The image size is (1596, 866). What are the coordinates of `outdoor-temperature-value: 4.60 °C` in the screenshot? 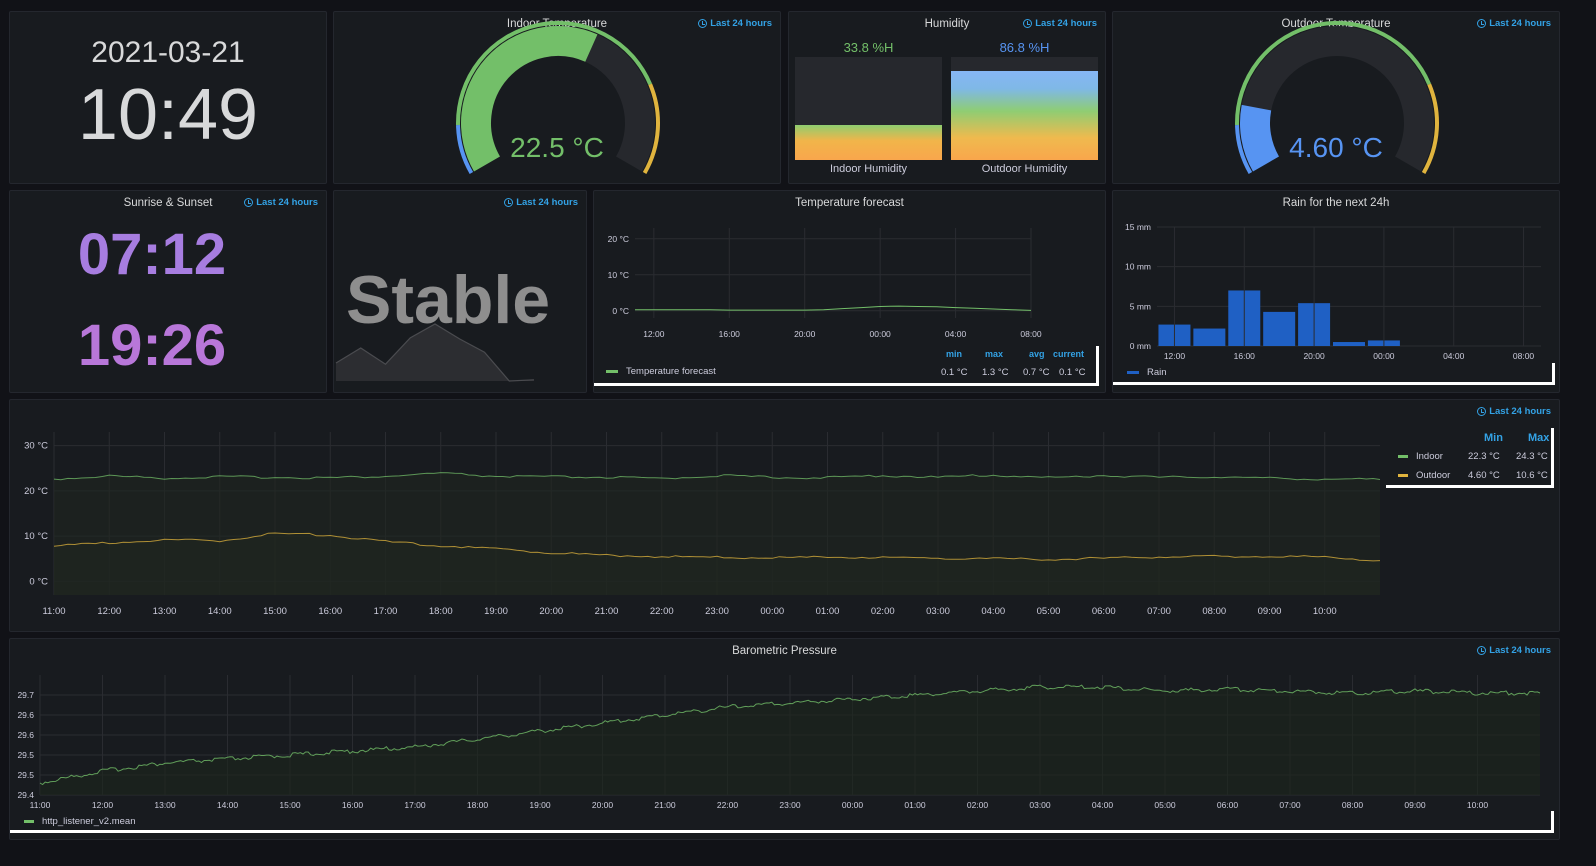 It's located at (1336, 147).